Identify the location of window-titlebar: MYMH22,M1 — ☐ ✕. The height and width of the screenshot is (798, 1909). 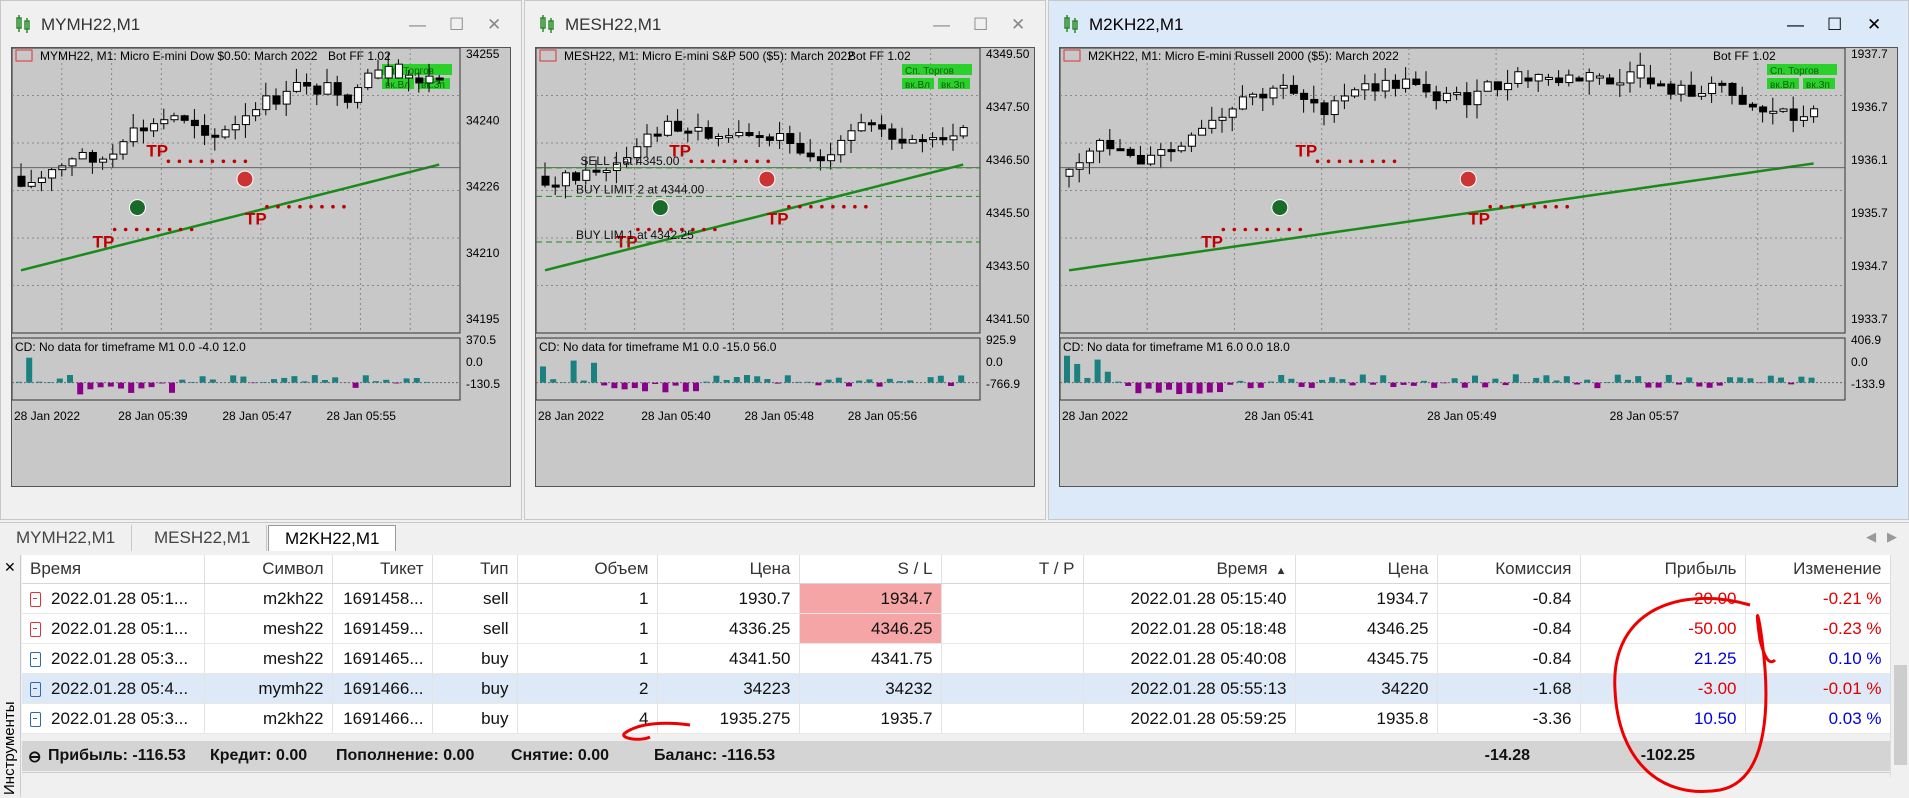
(265, 26).